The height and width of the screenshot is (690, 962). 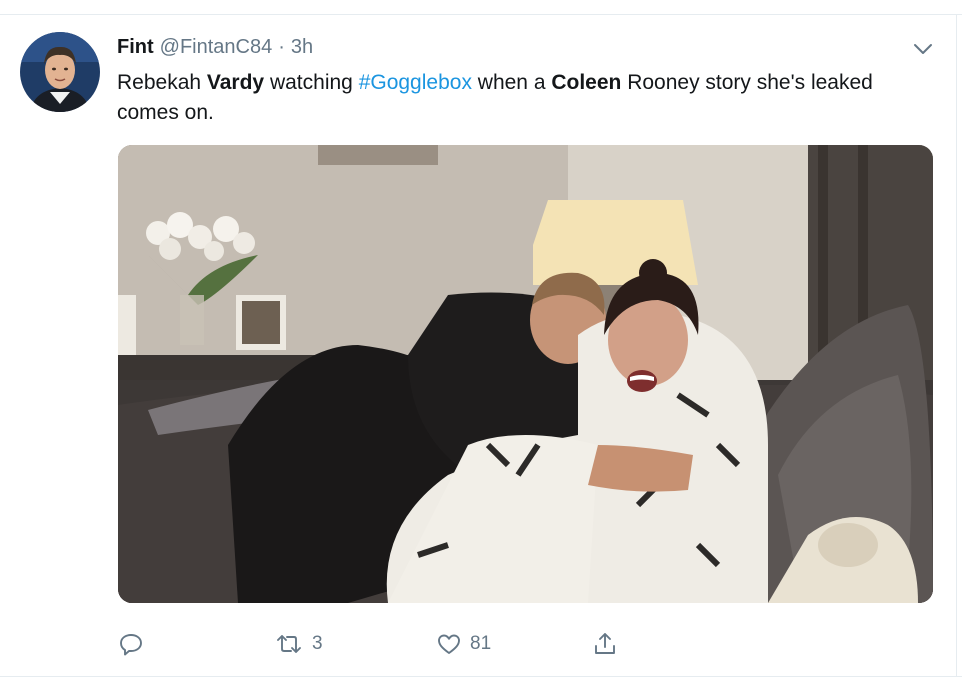 What do you see at coordinates (311, 82) in the screenshot?
I see `text-segment: watching` at bounding box center [311, 82].